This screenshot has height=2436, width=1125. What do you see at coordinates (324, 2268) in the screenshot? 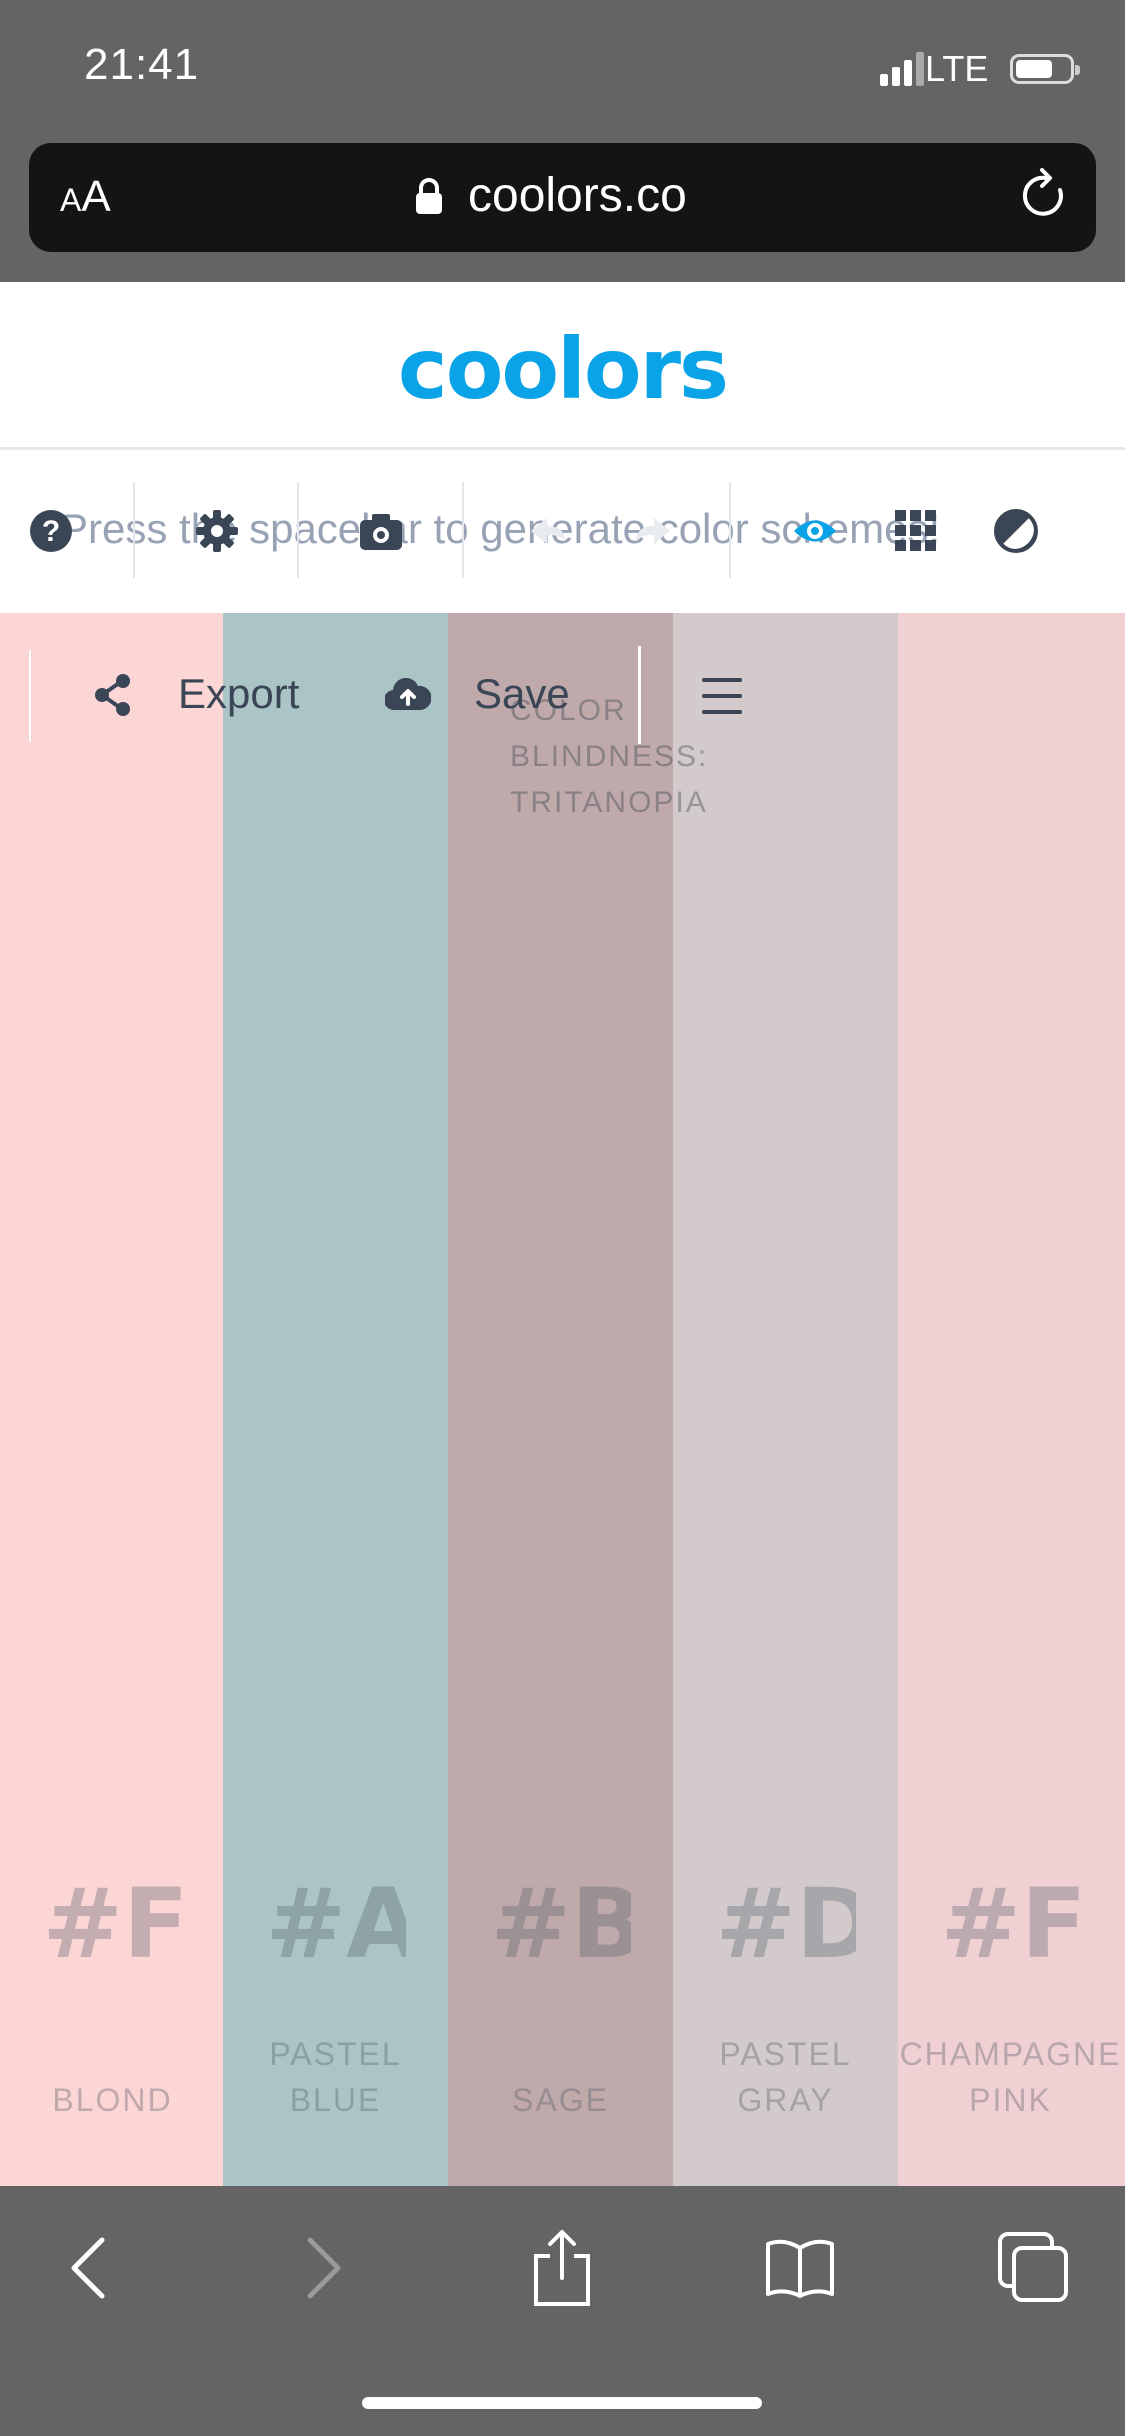
I see `forward-icon` at bounding box center [324, 2268].